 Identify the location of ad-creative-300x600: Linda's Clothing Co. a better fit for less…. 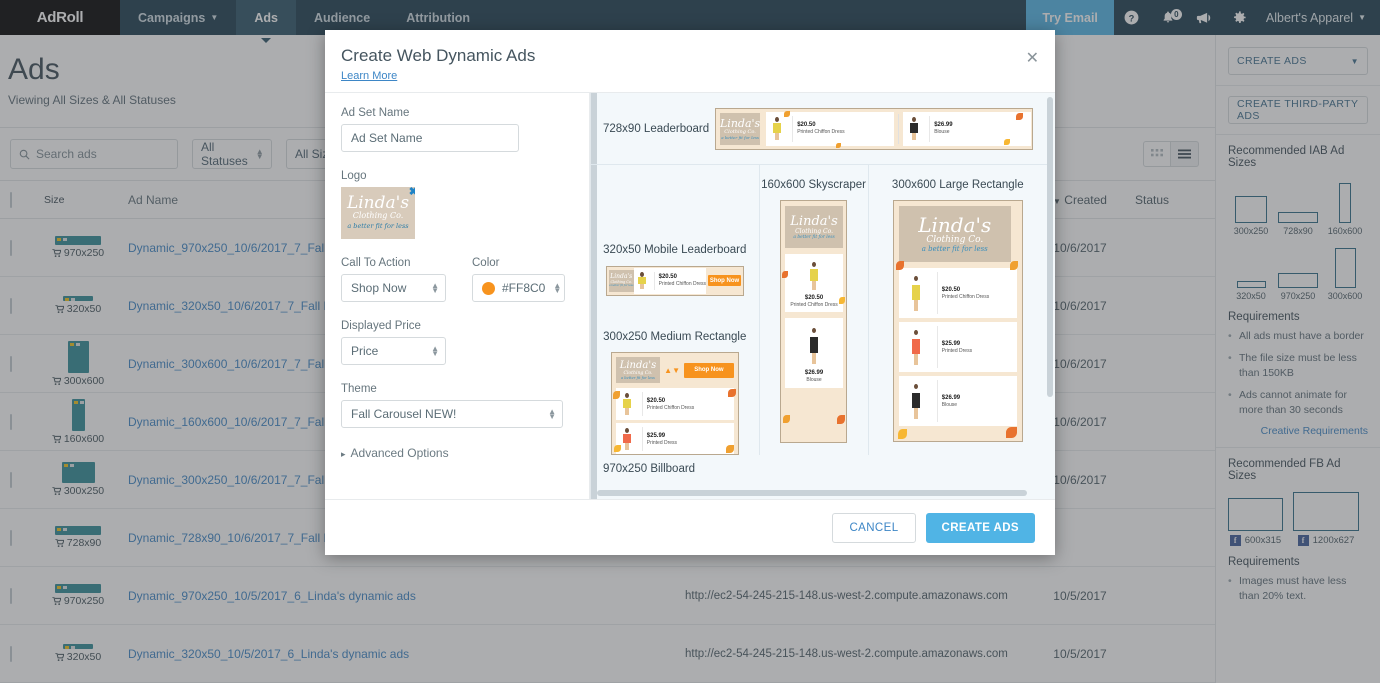
(957, 321).